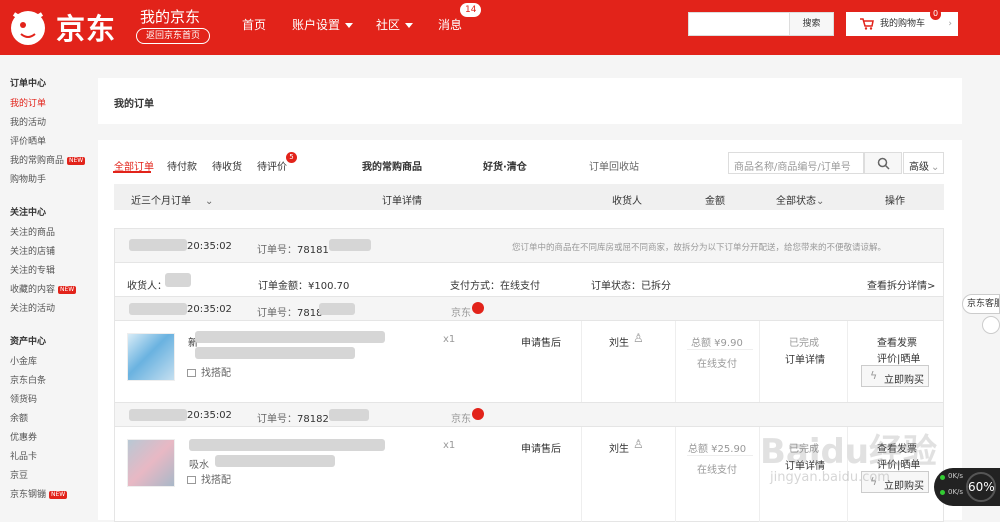 This screenshot has width=1000, height=522. Describe the element at coordinates (981, 304) in the screenshot. I see `customer-service-button: 京东客服` at that location.